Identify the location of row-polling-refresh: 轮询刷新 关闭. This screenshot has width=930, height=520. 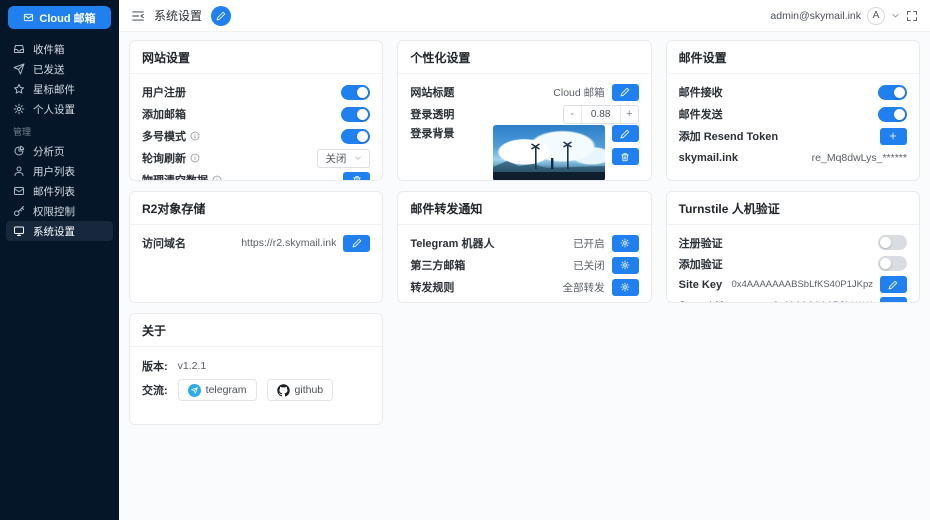
(256, 158).